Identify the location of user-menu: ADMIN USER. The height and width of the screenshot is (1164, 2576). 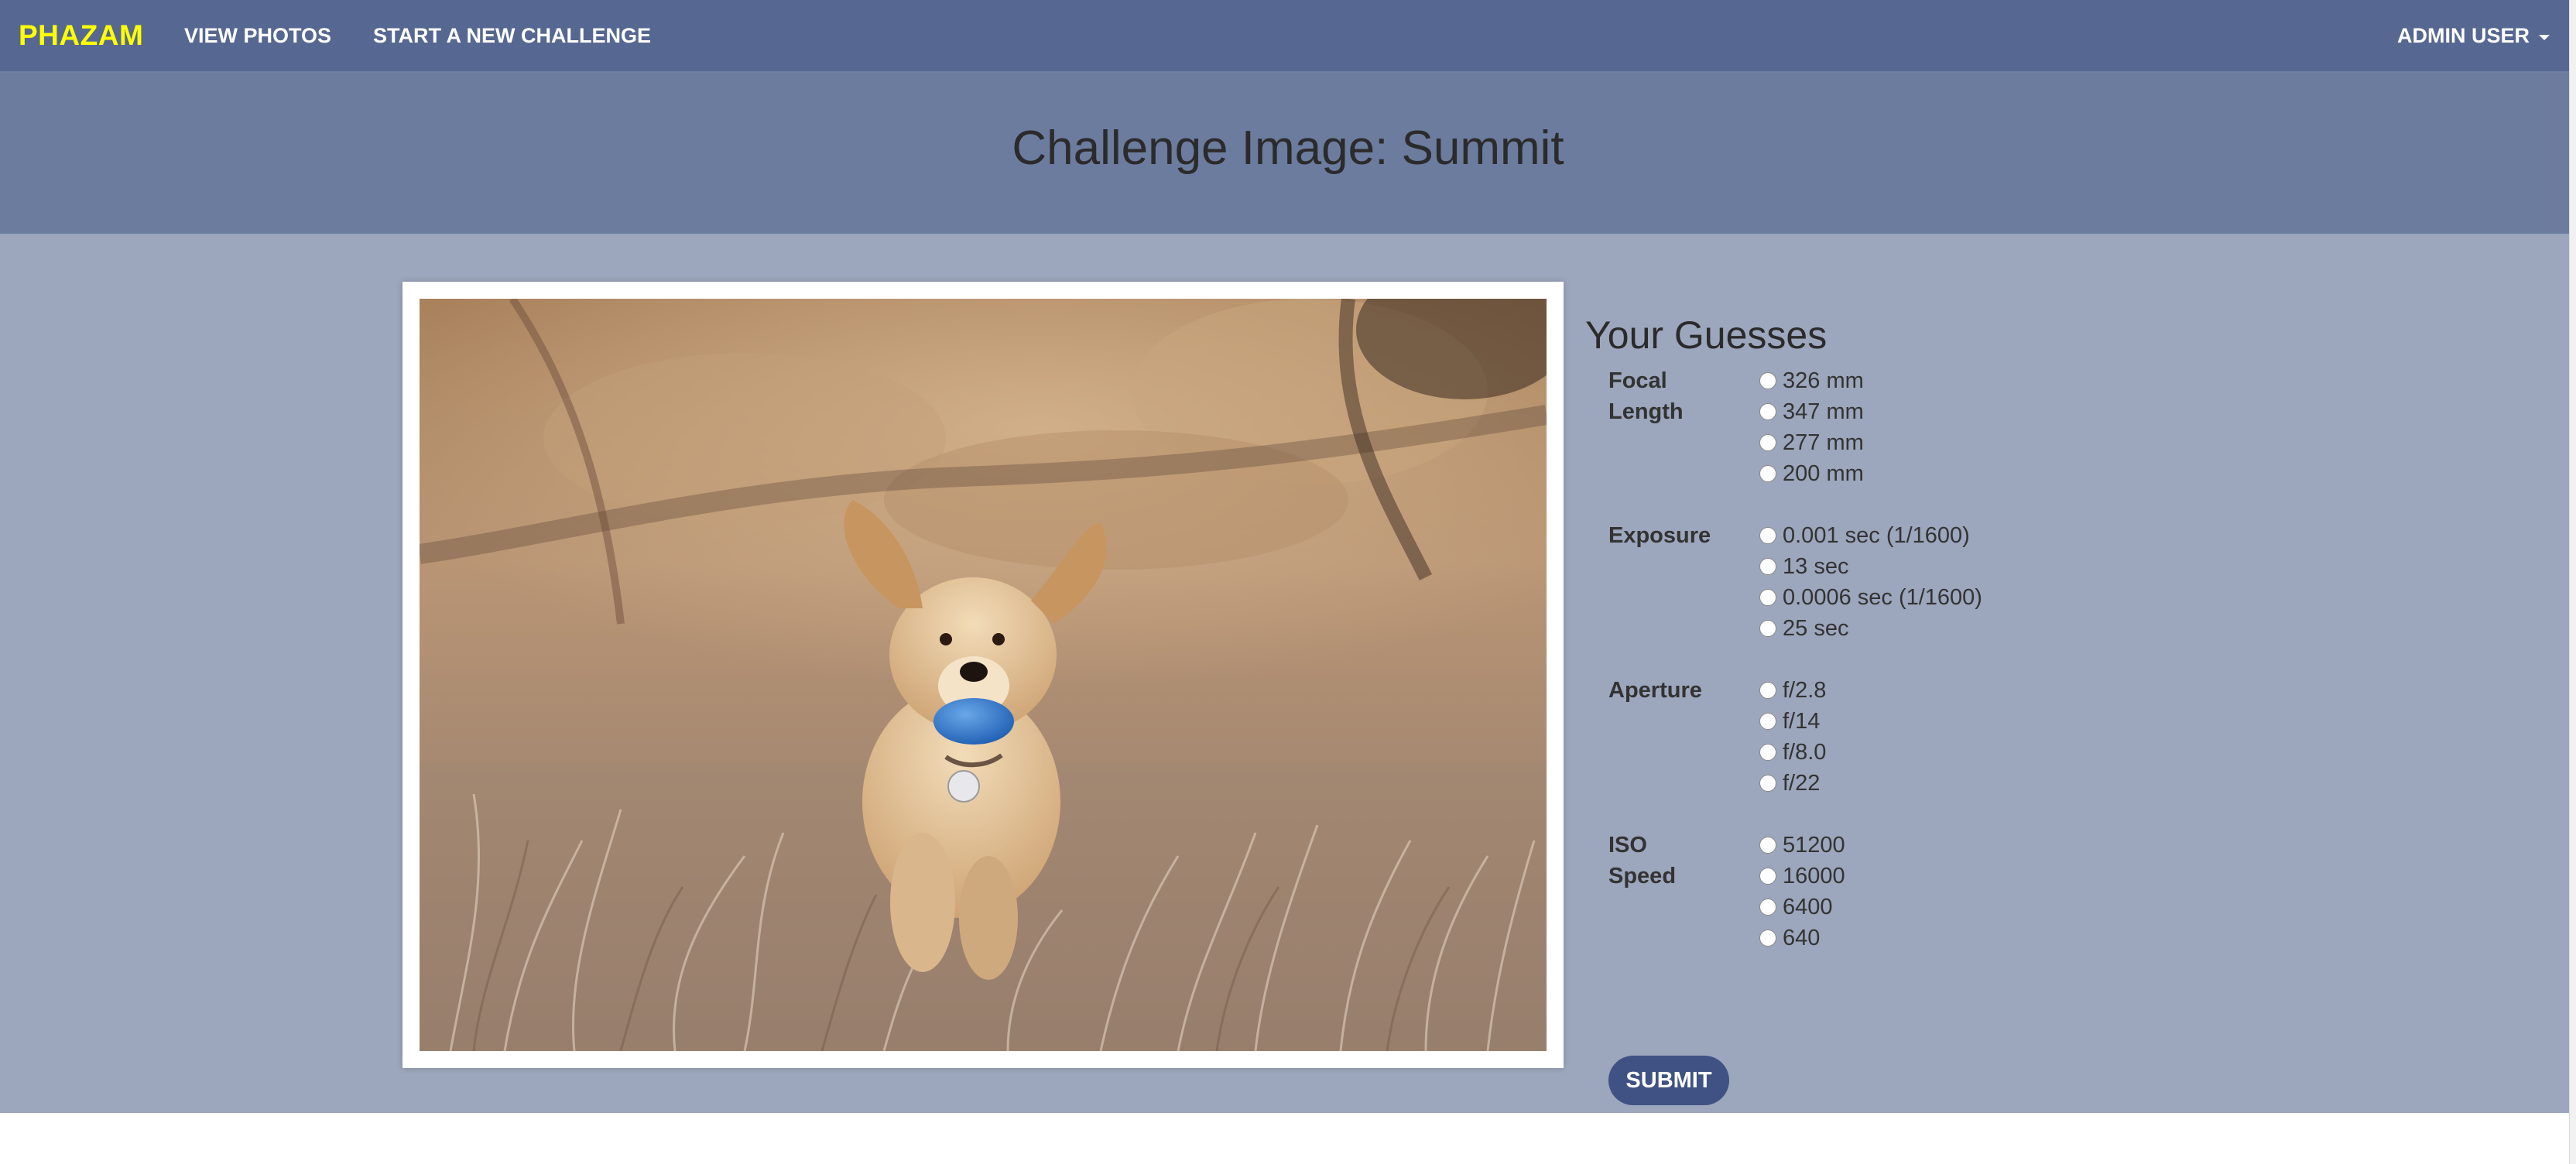
(2473, 36).